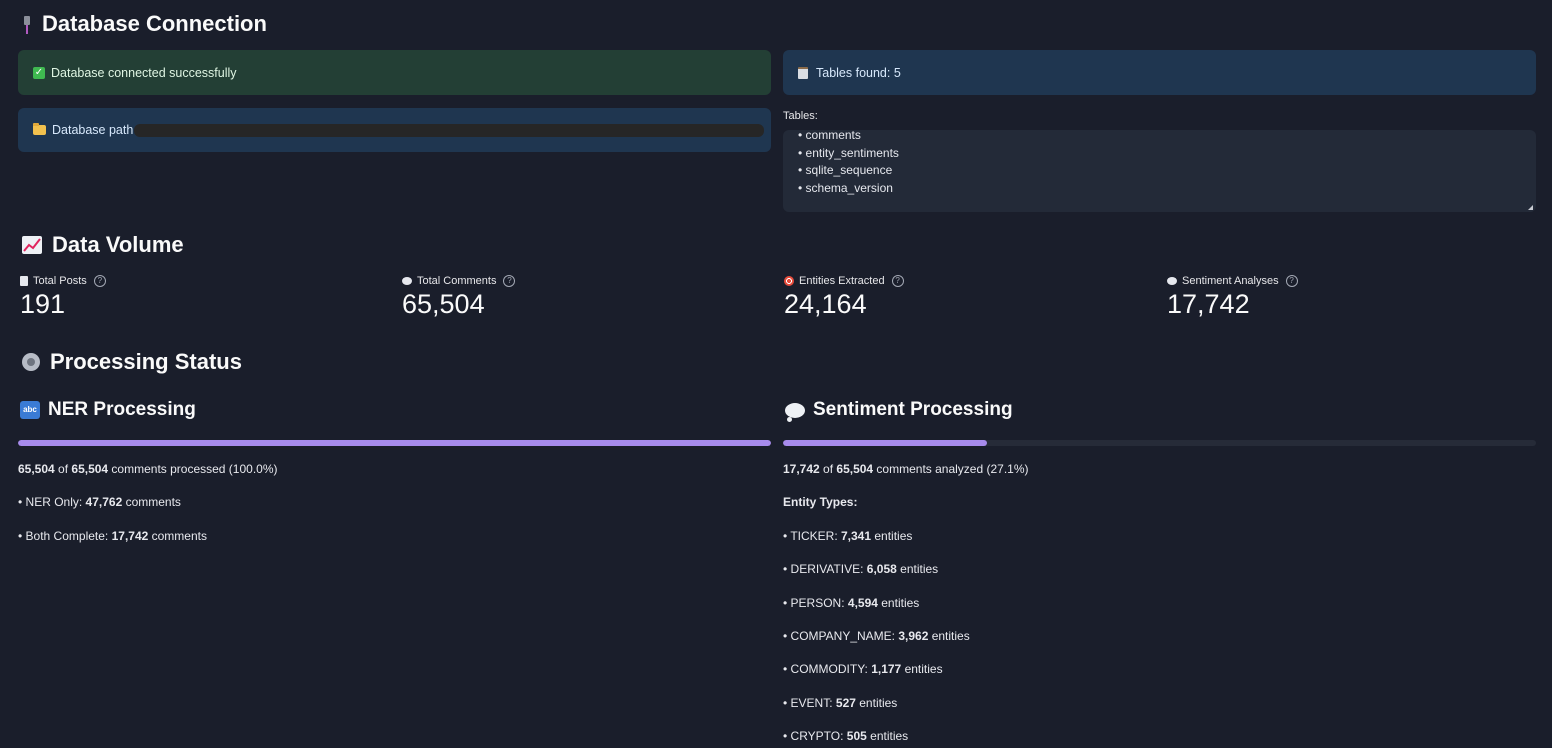 This screenshot has width=1552, height=748. What do you see at coordinates (24, 281) in the screenshot?
I see `page-icon` at bounding box center [24, 281].